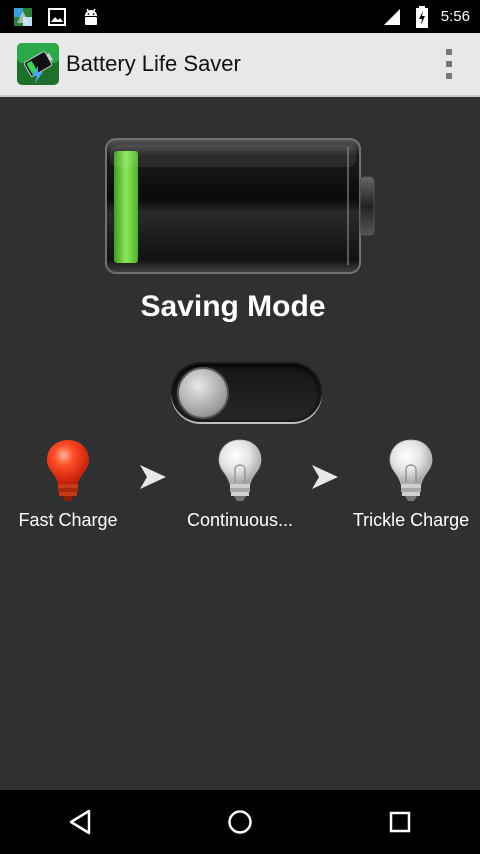 The height and width of the screenshot is (854, 480). Describe the element at coordinates (455, 16) in the screenshot. I see `status-time: 5:56` at that location.